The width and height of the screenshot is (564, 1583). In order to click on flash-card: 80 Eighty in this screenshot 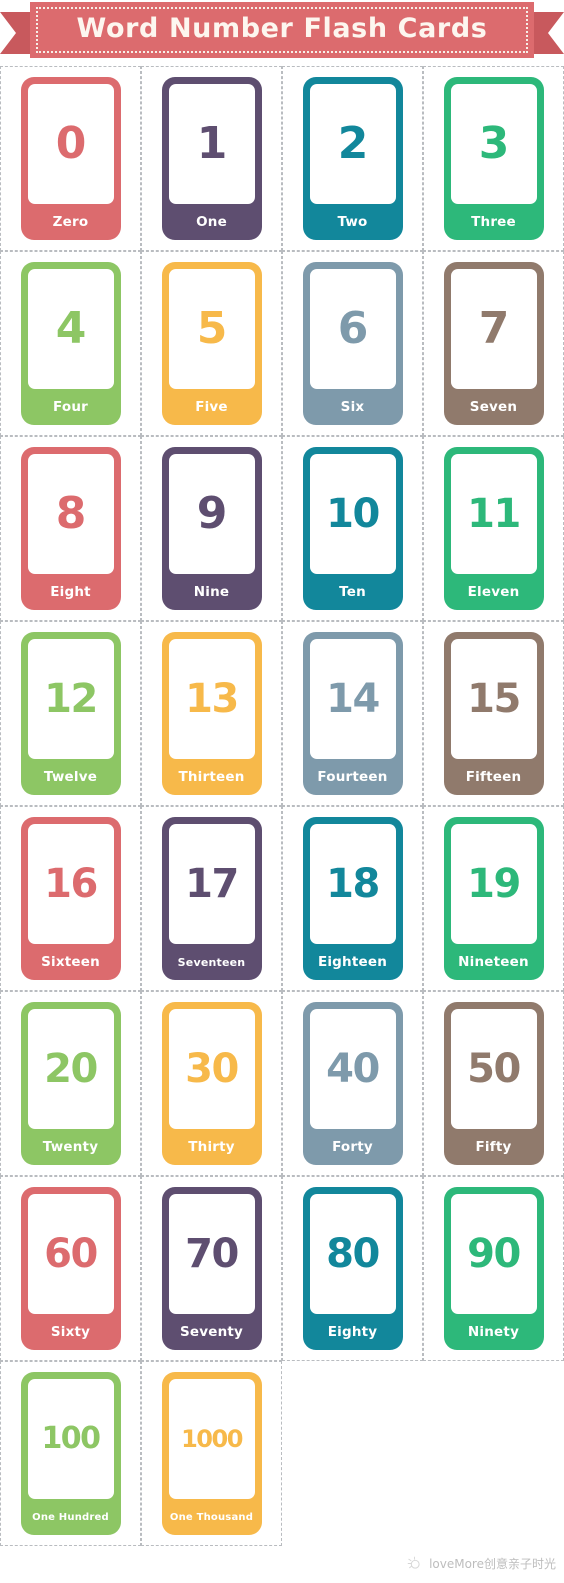, I will do `click(352, 1268)`.